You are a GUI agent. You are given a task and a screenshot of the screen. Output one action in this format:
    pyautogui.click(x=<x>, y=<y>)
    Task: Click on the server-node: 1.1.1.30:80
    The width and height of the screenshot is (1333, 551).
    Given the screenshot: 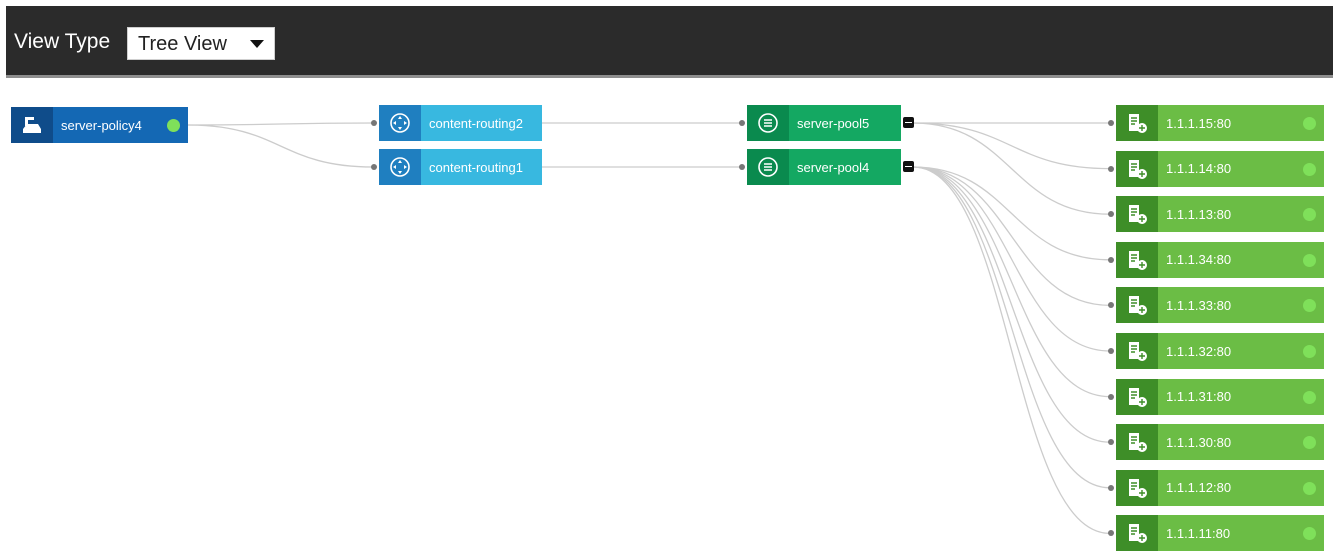 What is the action you would take?
    pyautogui.click(x=1220, y=442)
    